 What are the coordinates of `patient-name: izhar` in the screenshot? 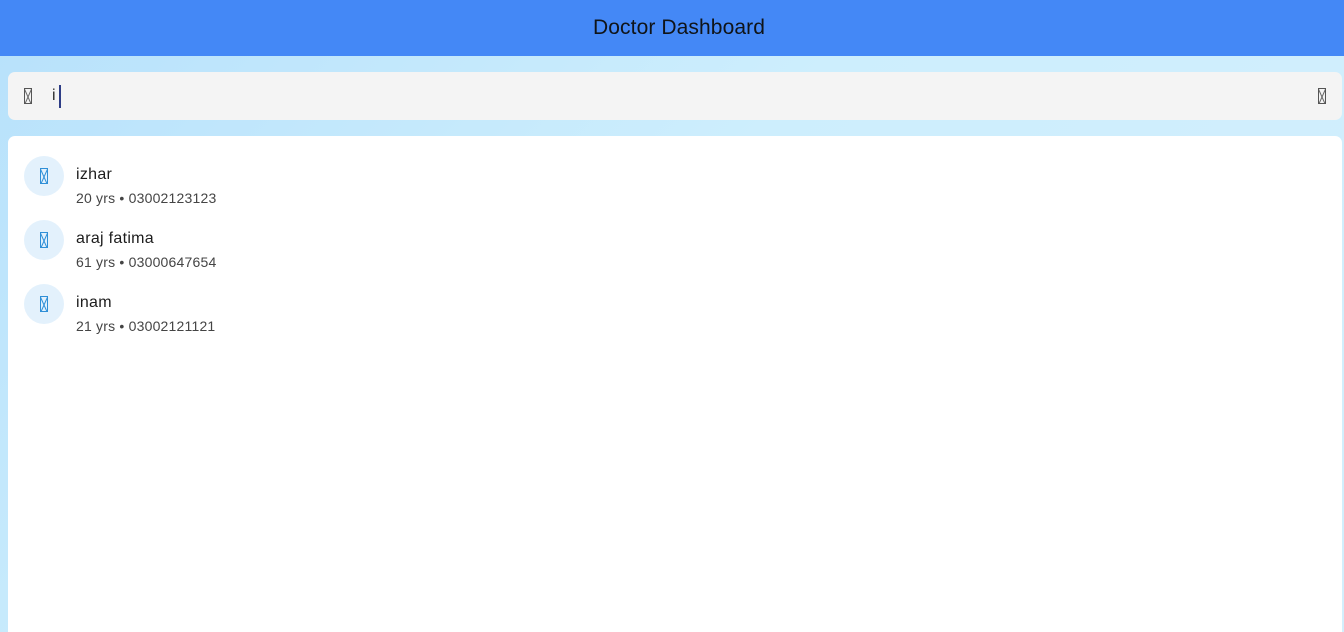 It's located at (94, 174).